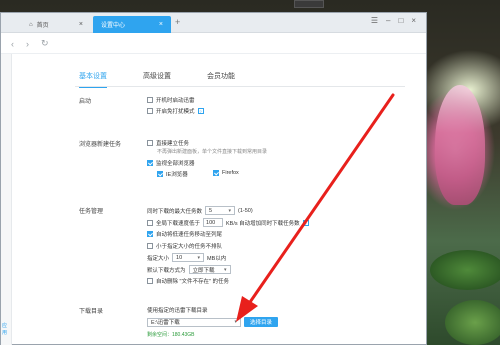  What do you see at coordinates (189, 235) in the screenshot?
I see `option-label: 自动将低速任务移动至列尾` at bounding box center [189, 235].